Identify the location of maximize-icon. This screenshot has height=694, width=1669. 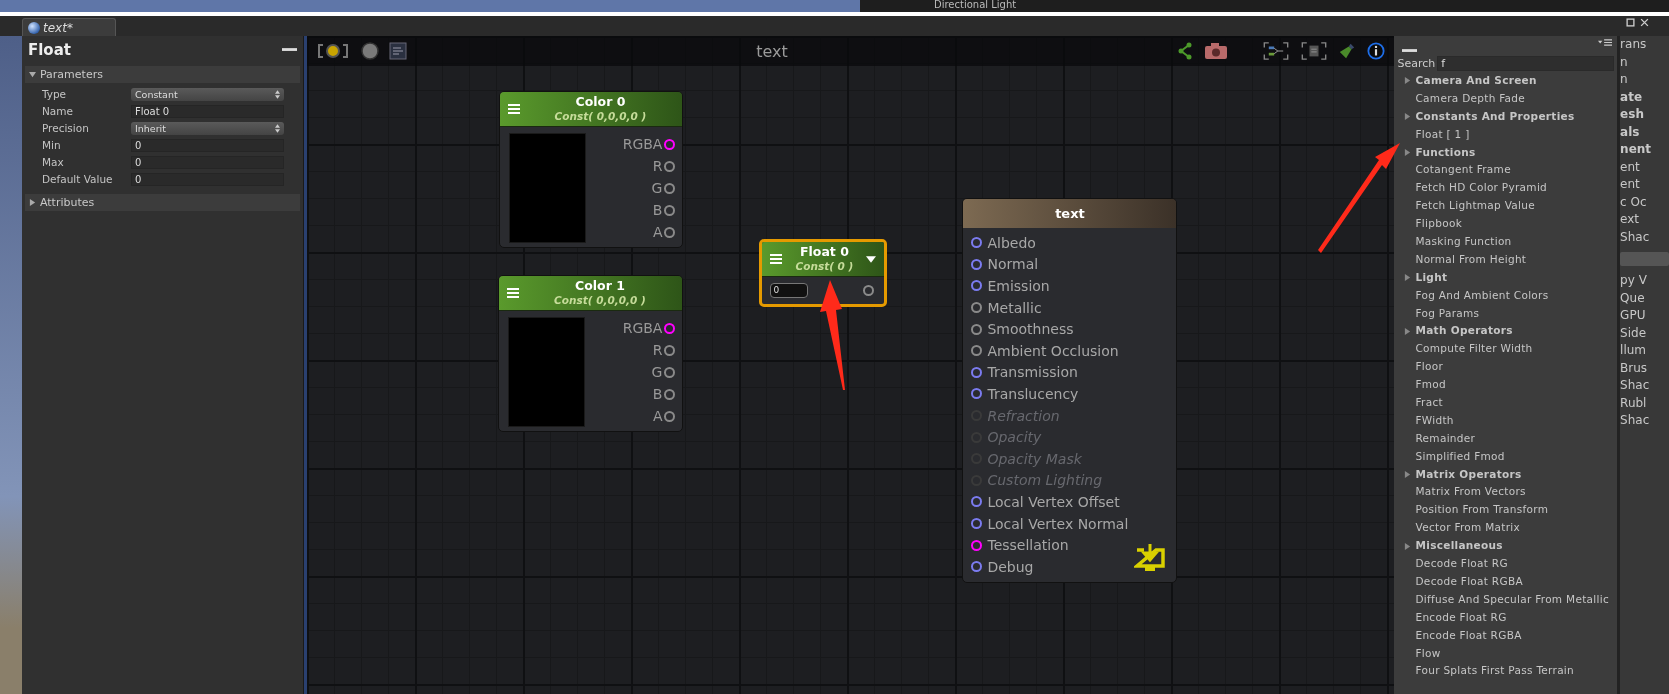
(1630, 22).